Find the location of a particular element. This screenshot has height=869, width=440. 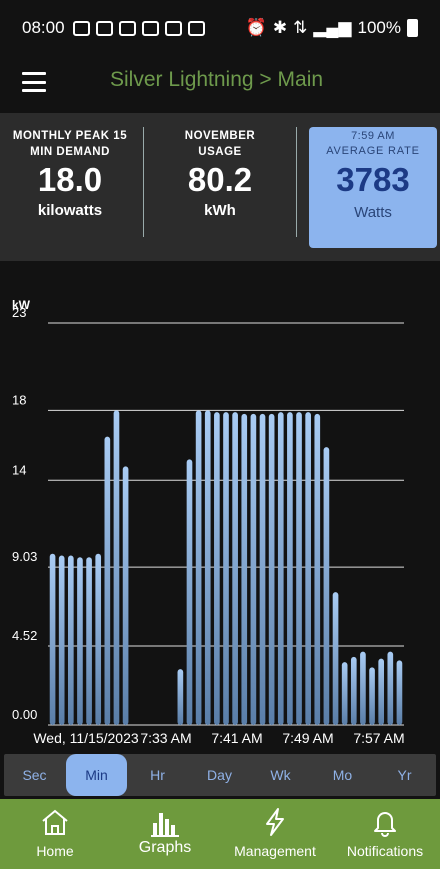

tab-mo: Mo is located at coordinates (342, 775).